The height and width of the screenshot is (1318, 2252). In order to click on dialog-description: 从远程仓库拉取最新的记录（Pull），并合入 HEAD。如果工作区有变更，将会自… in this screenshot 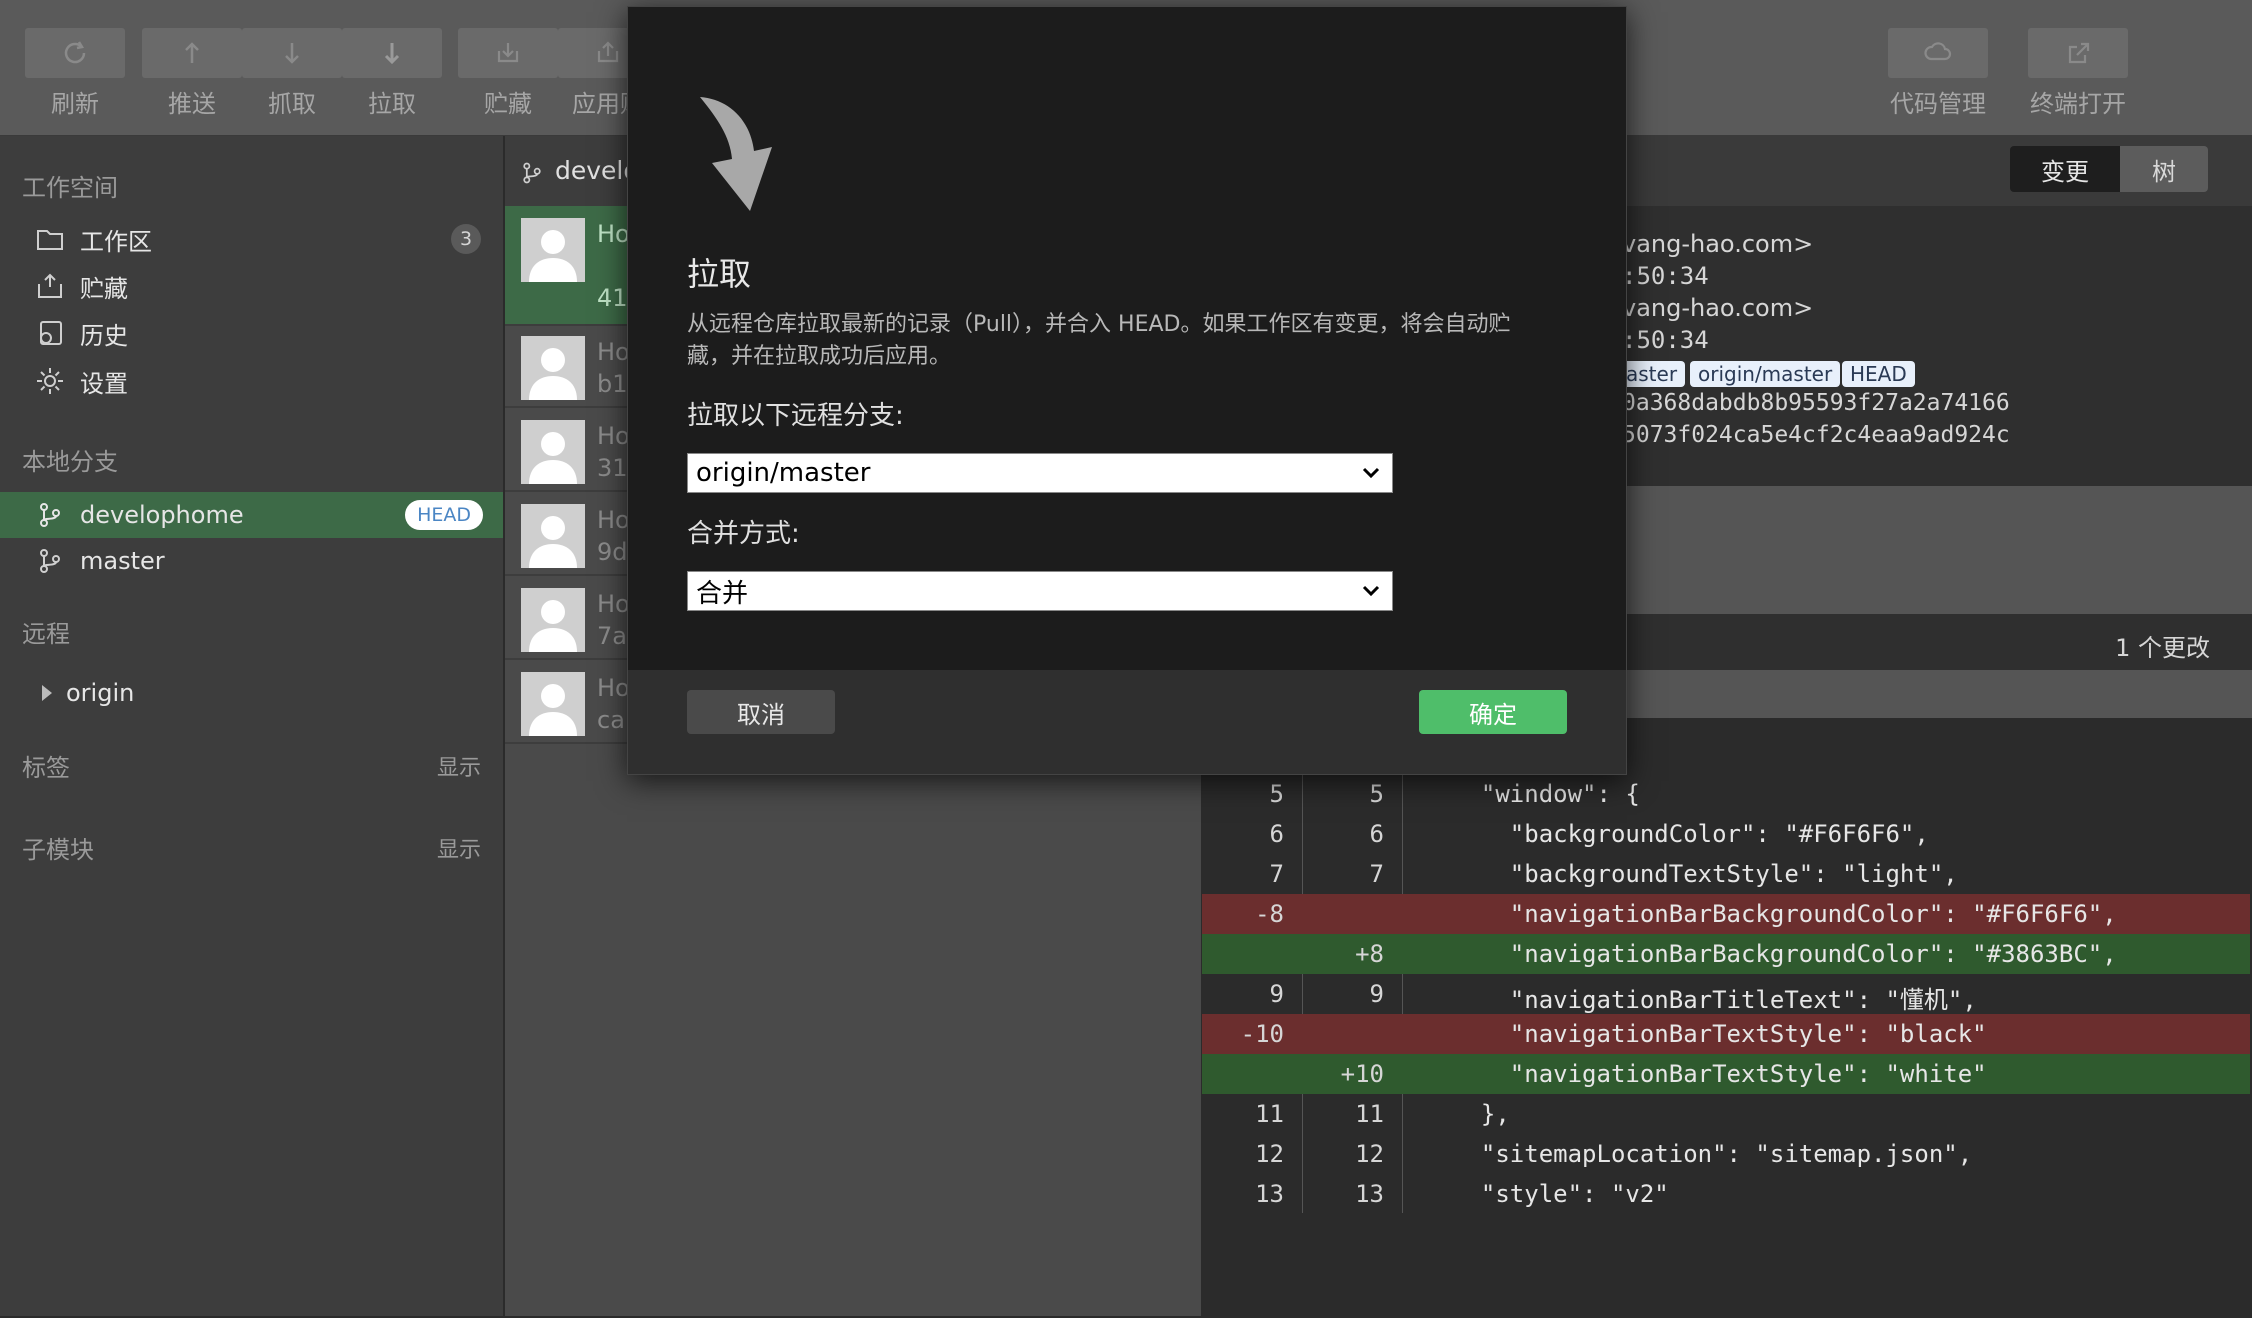, I will do `click(1099, 340)`.